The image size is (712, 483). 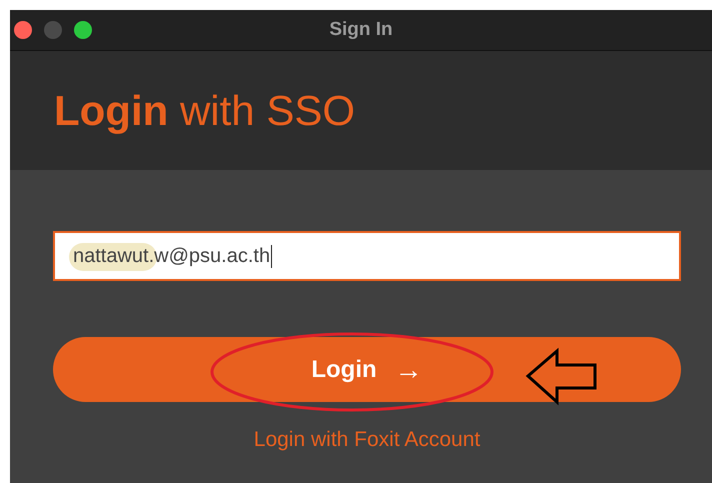 I want to click on annotation-arrow-icon, so click(x=561, y=377).